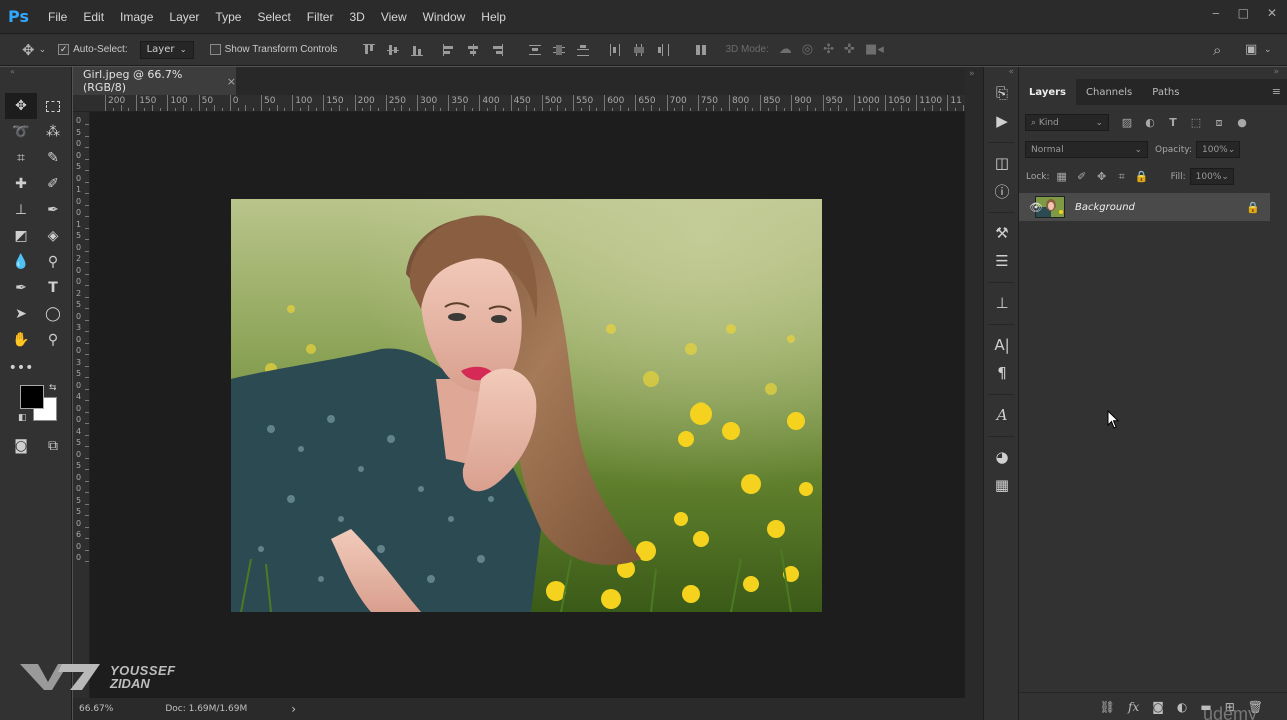  I want to click on swap-colors-icon: ⇆, so click(53, 388).